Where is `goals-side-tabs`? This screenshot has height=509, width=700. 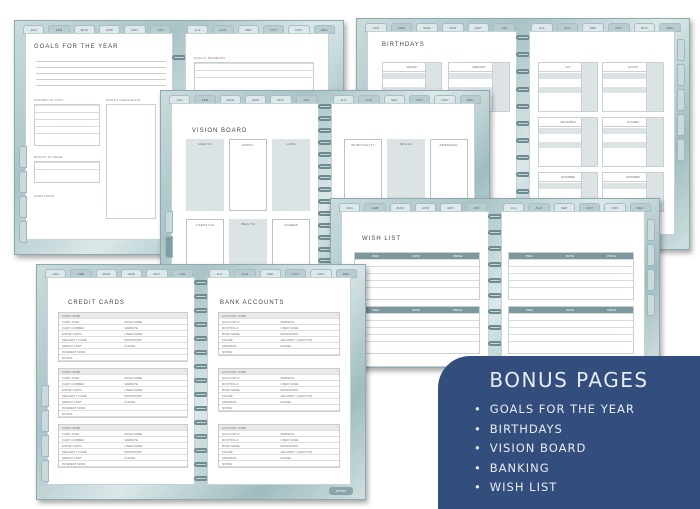
goals-side-tabs is located at coordinates (23, 194).